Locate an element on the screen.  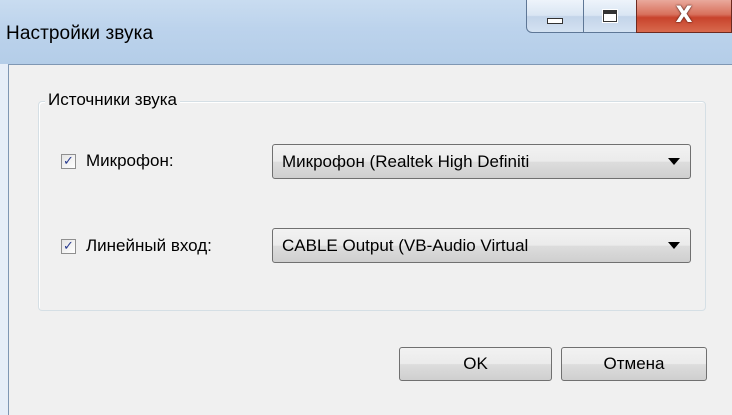
line-in-row: ✓ Линейный вход: is located at coordinates (136, 246).